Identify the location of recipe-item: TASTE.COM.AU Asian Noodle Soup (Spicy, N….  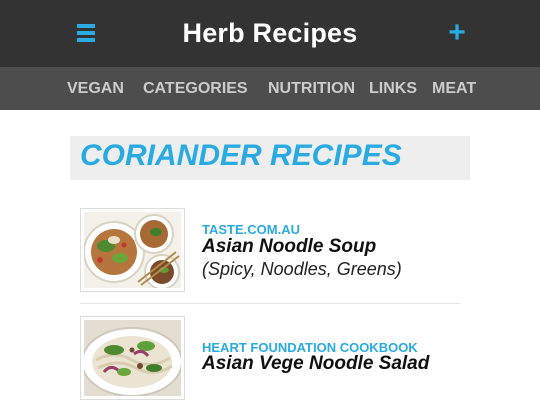
(270, 251).